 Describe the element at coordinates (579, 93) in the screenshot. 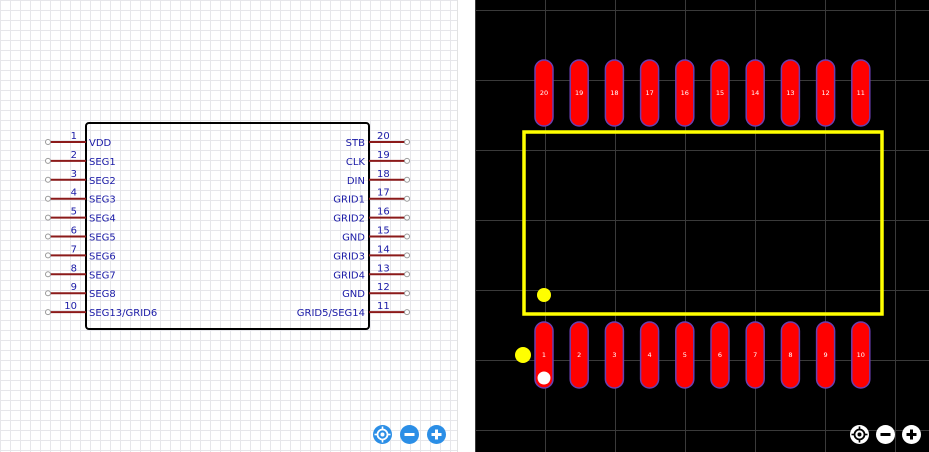

I see `pad-label: 19` at that location.